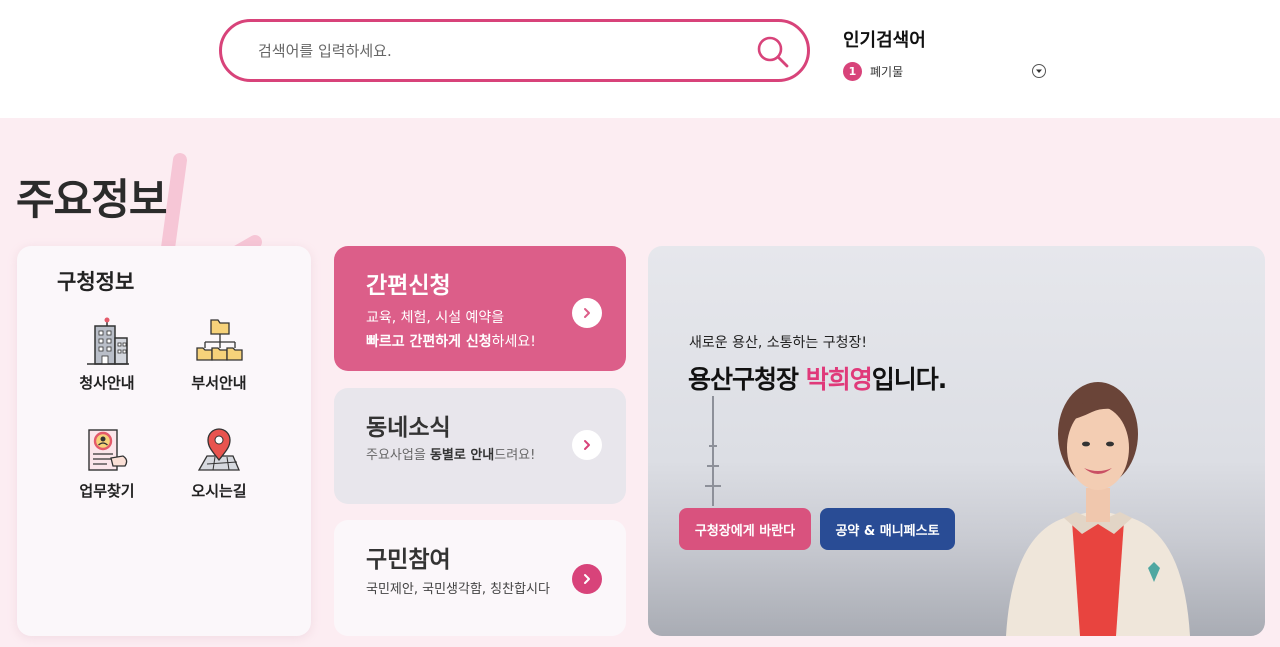 The image size is (1280, 647). I want to click on find-task-label: 업무찾기, so click(107, 491).